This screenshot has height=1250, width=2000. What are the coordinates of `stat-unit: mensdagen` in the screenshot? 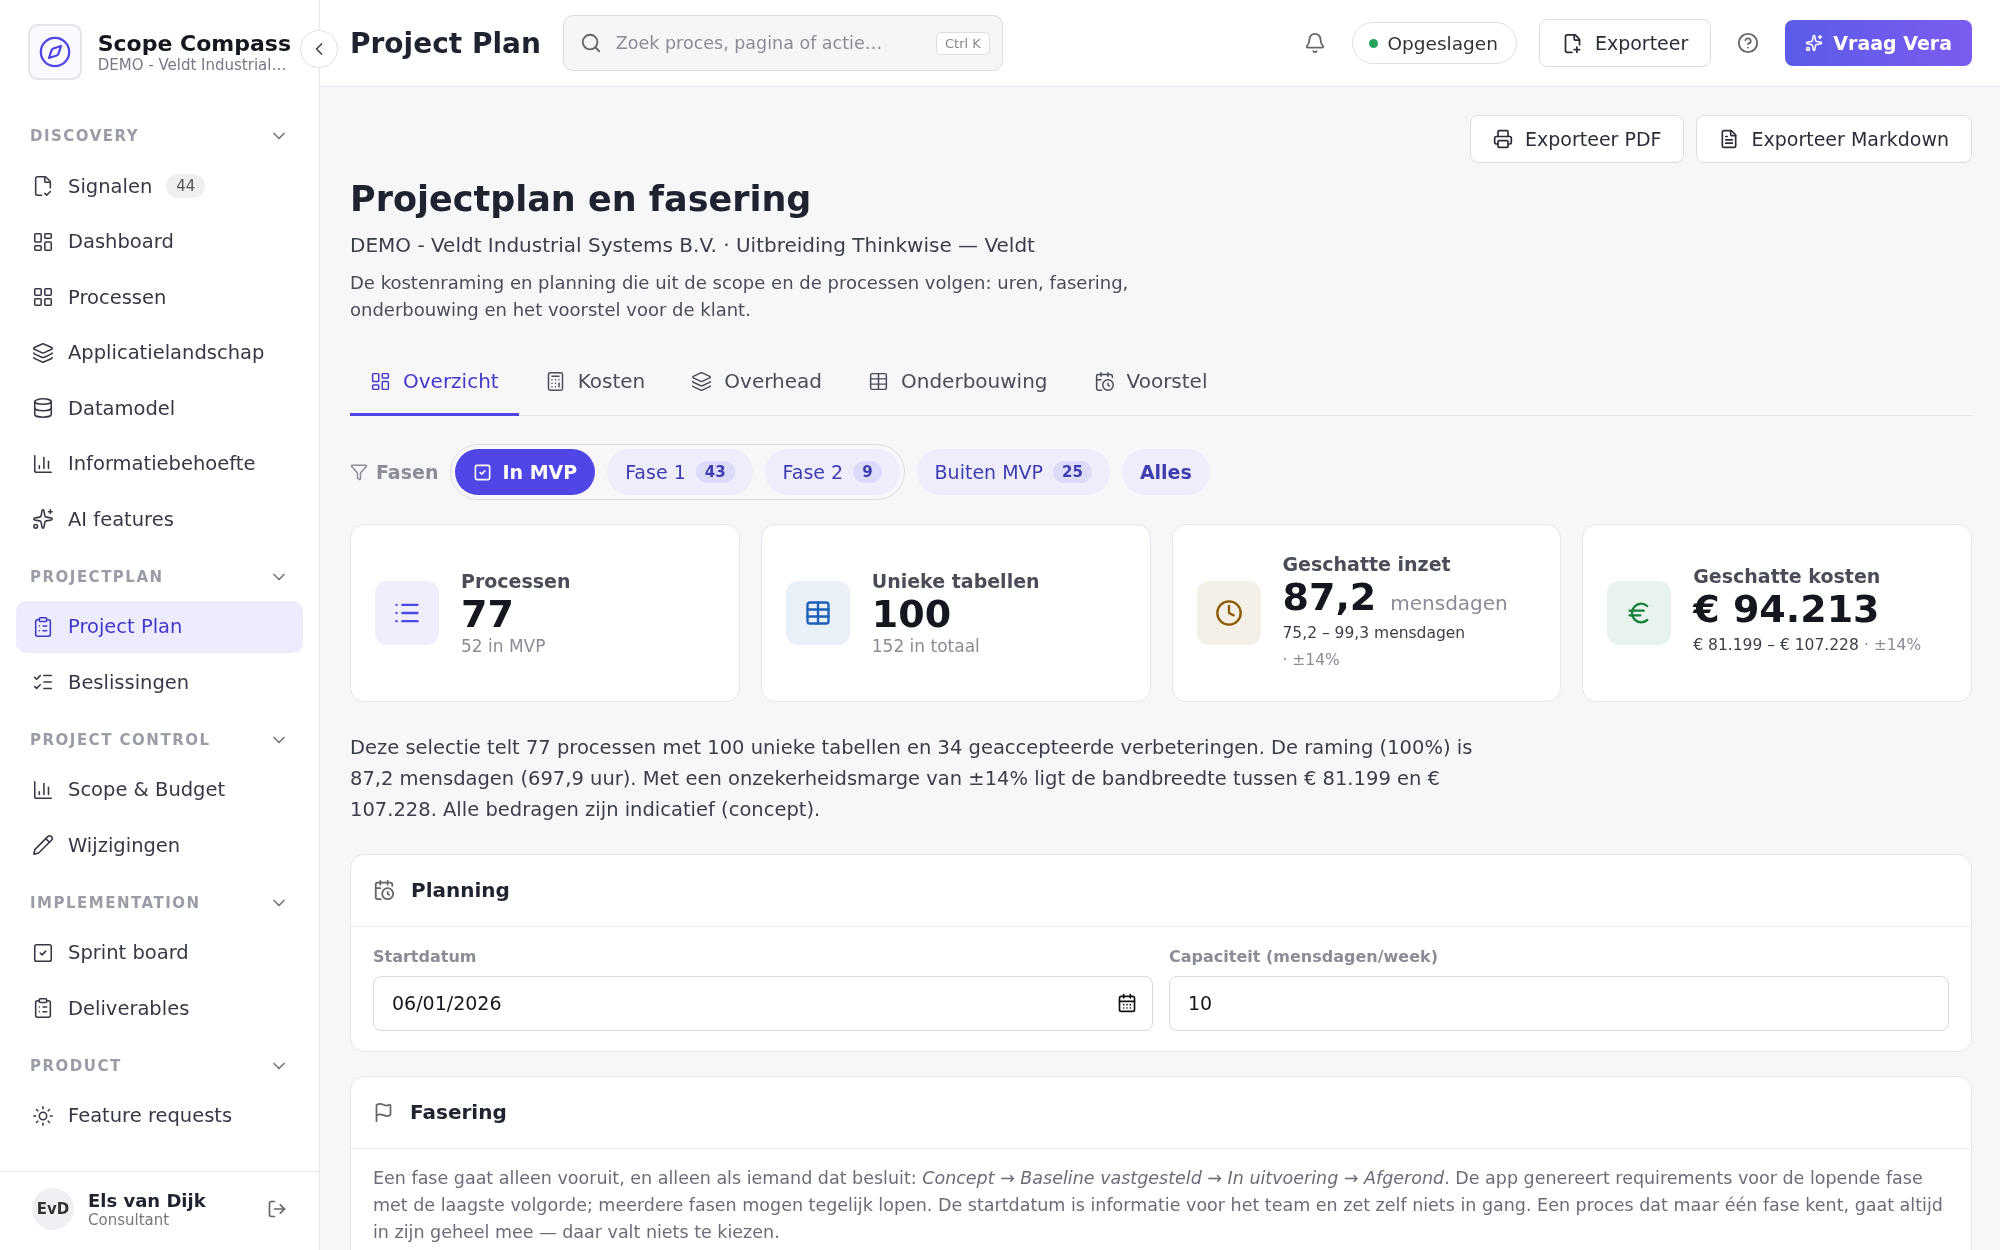 It's located at (1449, 602).